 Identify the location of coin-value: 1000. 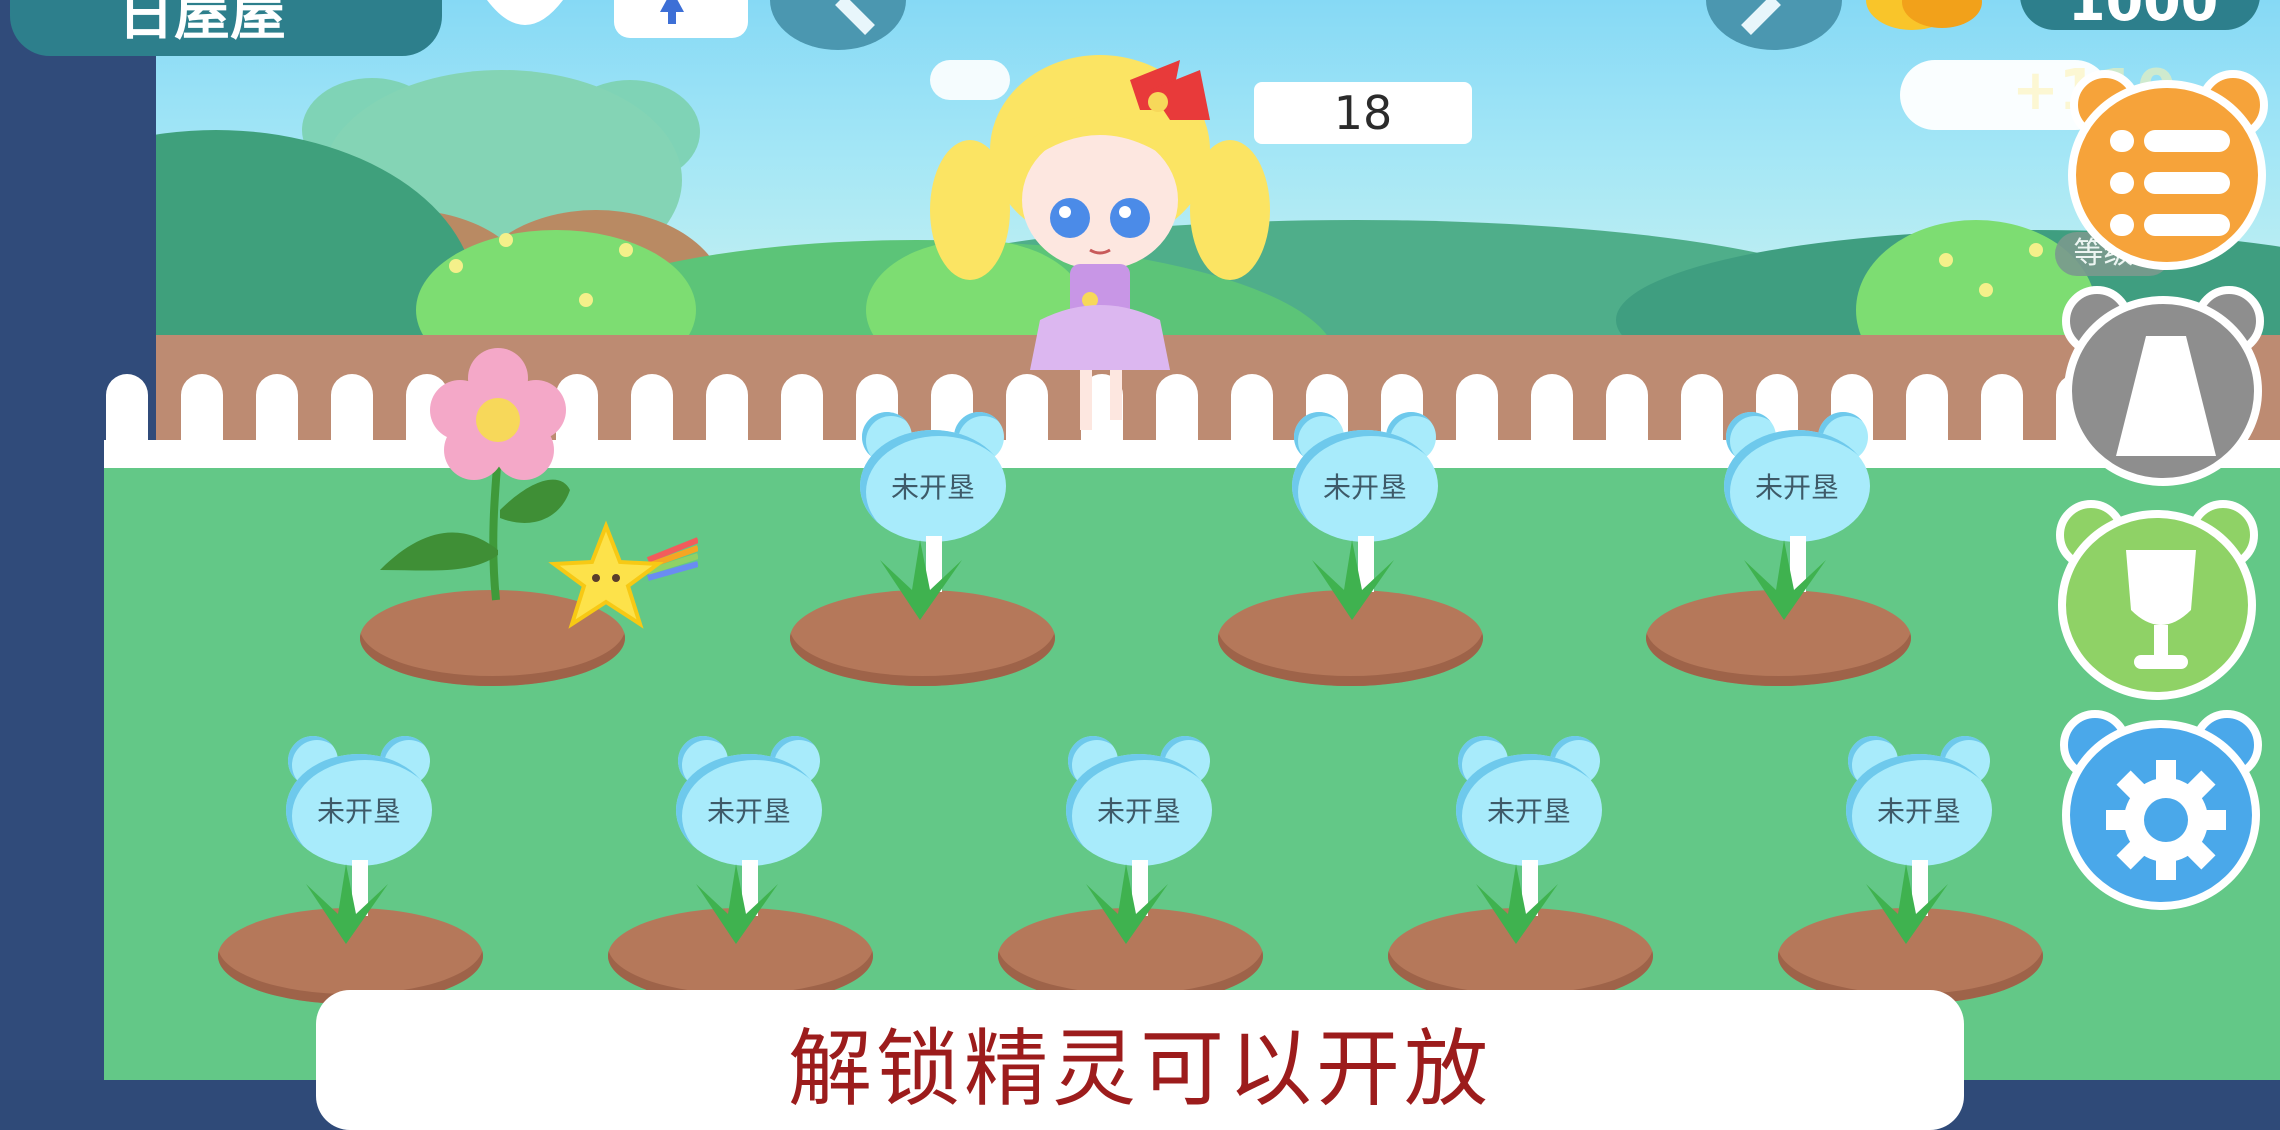
(2143, 16).